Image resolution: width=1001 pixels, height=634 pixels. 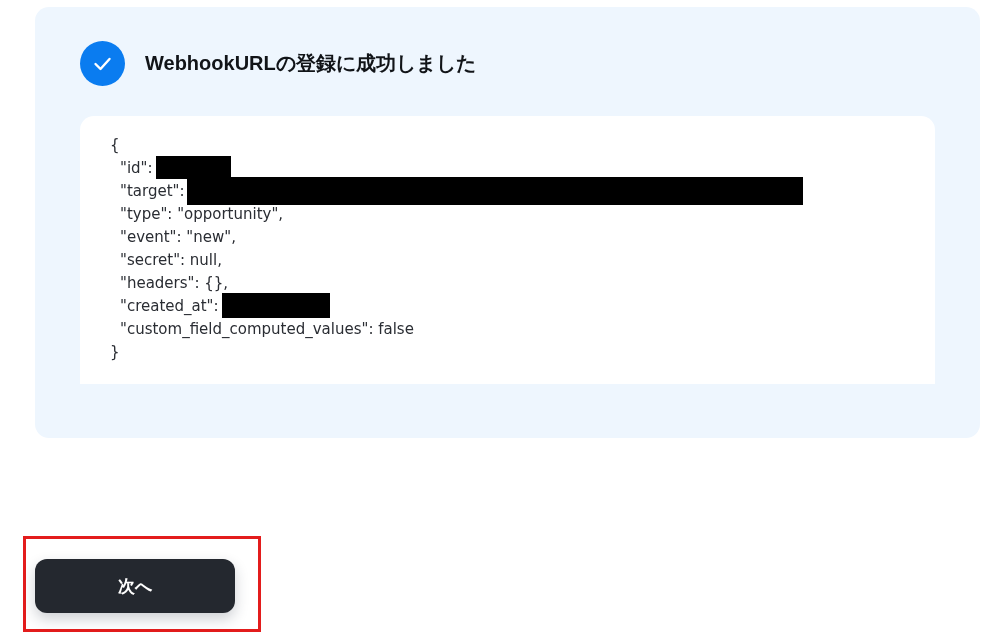 I want to click on next-button: 次へ, so click(x=135, y=586).